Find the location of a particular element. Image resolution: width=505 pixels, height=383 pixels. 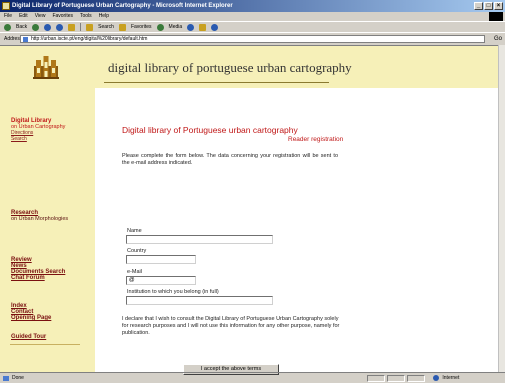

header-divider is located at coordinates (216, 82).